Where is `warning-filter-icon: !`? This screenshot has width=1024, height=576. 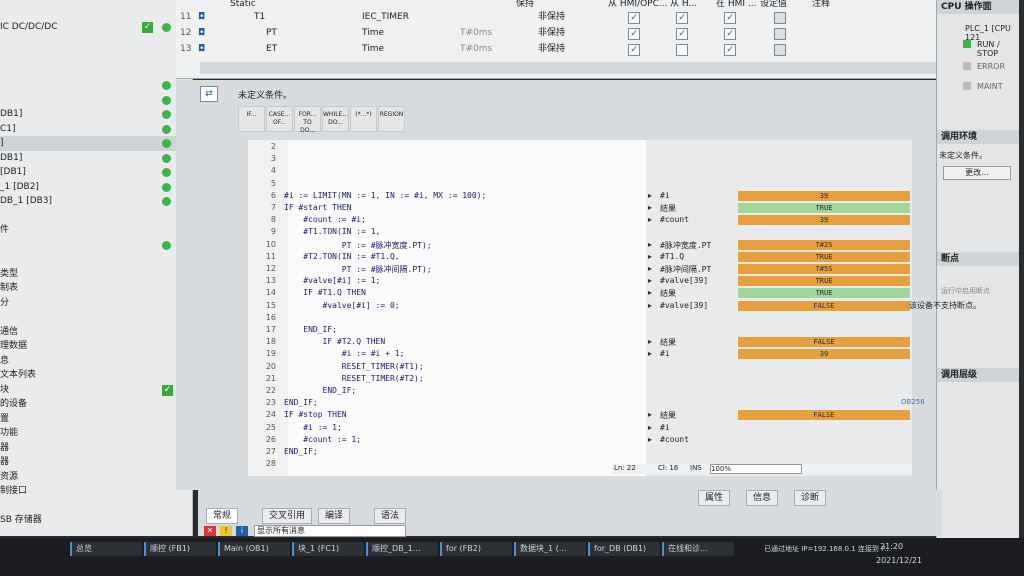 warning-filter-icon: ! is located at coordinates (226, 531).